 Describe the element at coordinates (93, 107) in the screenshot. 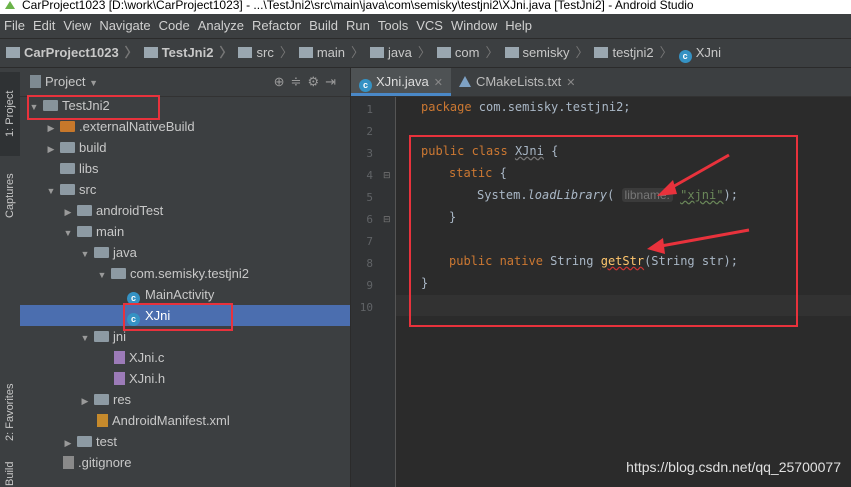

I see `highlight-box-module` at that location.